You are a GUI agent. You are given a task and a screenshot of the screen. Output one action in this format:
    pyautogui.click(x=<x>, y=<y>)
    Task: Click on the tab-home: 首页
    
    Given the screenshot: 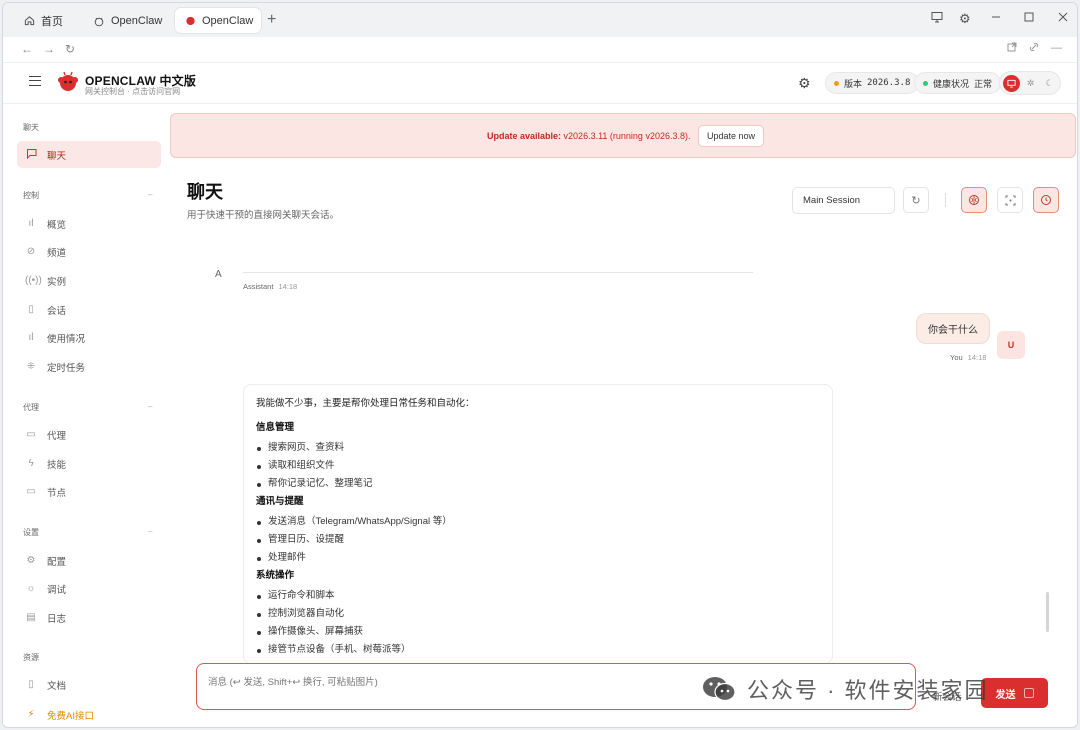 What is the action you would take?
    pyautogui.click(x=43, y=20)
    